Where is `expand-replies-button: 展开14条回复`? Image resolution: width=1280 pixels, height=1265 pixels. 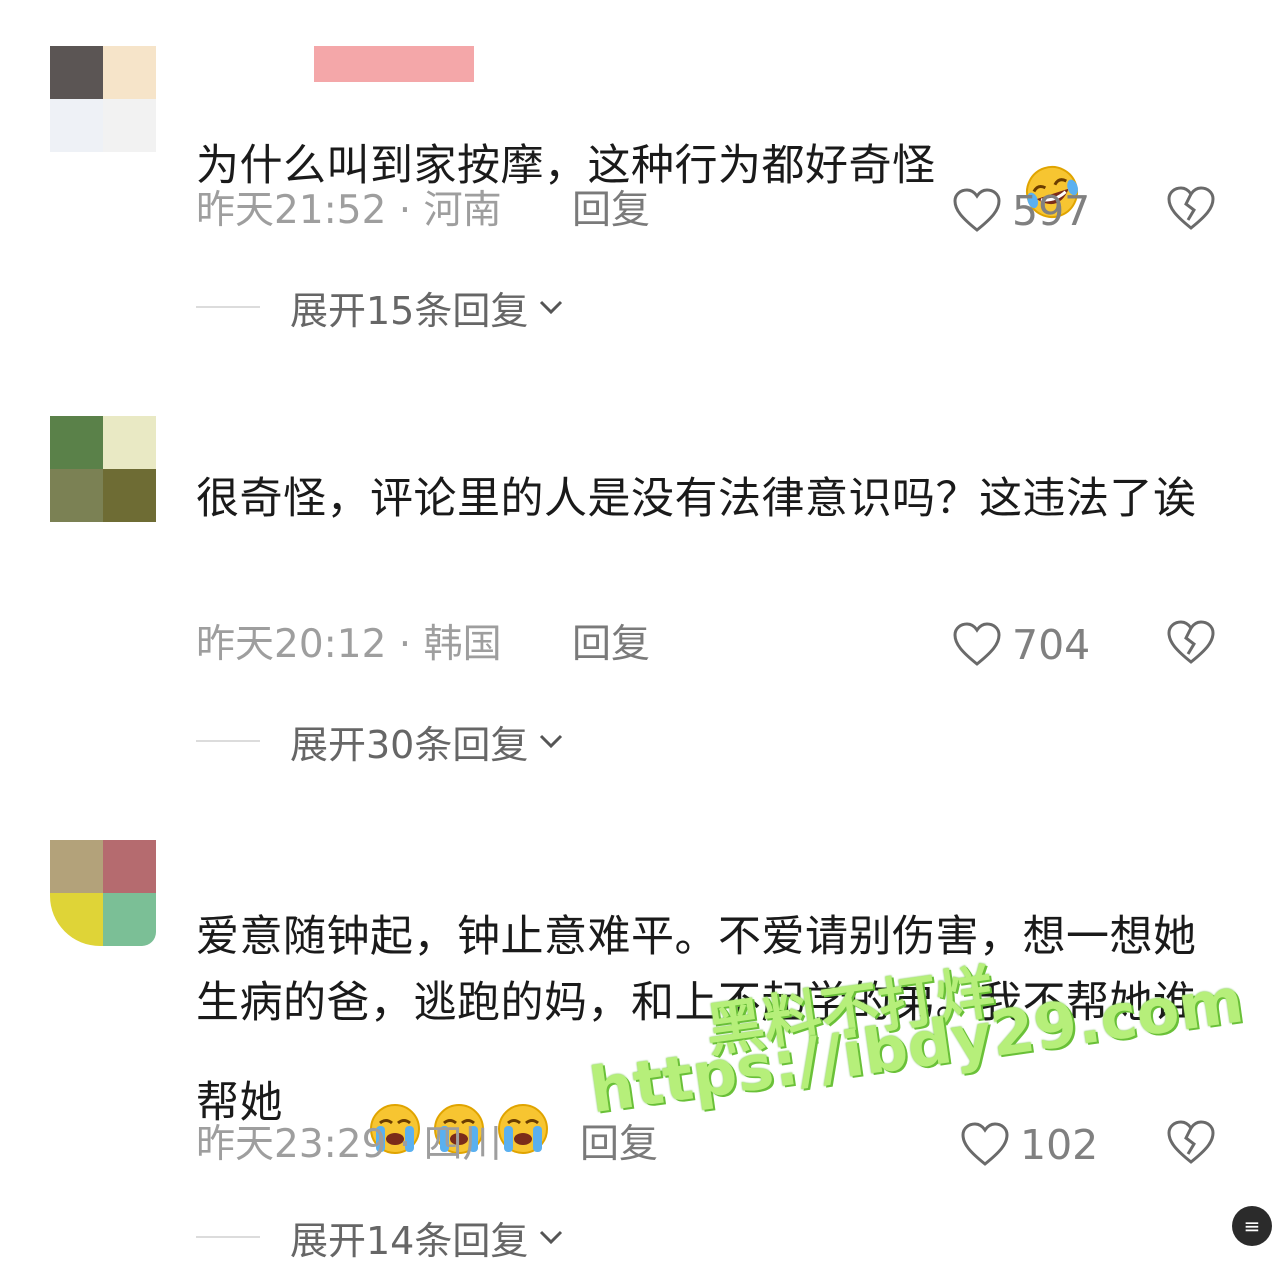 expand-replies-button: 展开14条回复 is located at coordinates (381, 1237).